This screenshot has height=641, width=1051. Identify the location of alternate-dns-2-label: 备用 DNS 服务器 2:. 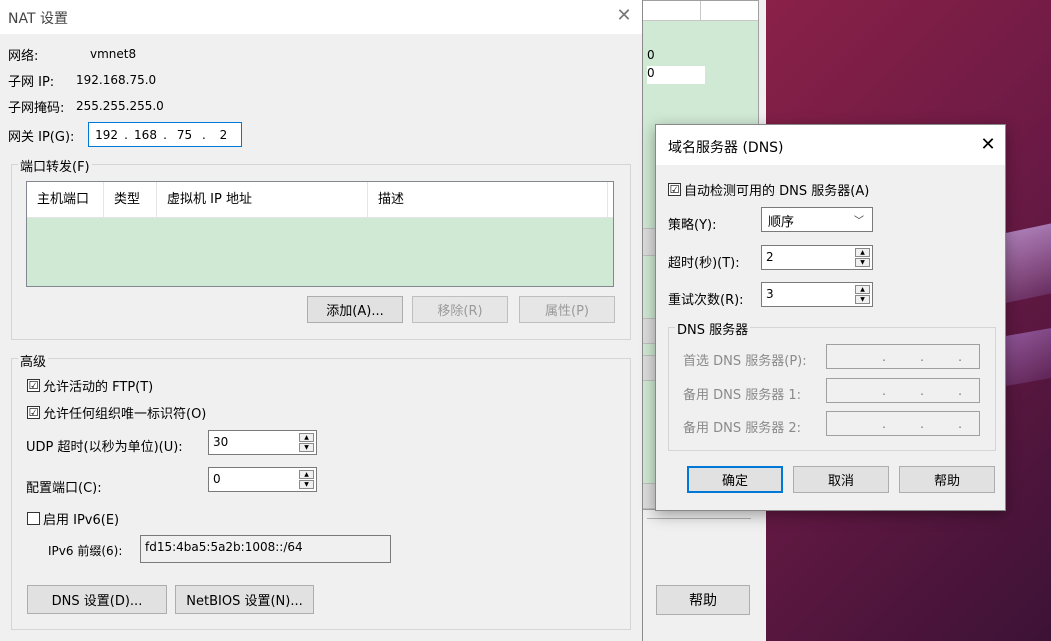
(742, 428).